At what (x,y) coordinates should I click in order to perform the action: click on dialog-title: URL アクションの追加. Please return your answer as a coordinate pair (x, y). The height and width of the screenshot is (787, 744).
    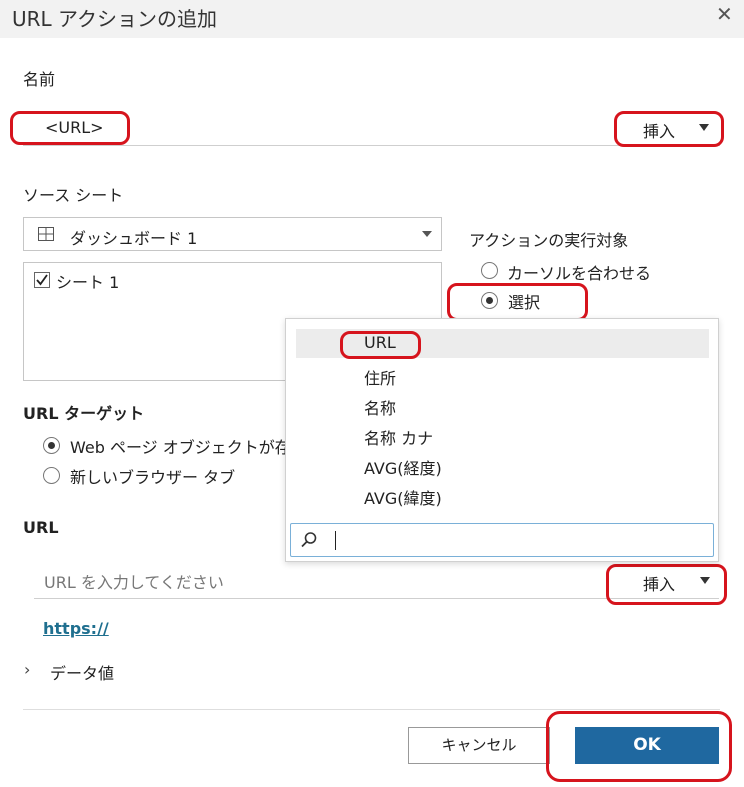
    Looking at the image, I should click on (115, 19).